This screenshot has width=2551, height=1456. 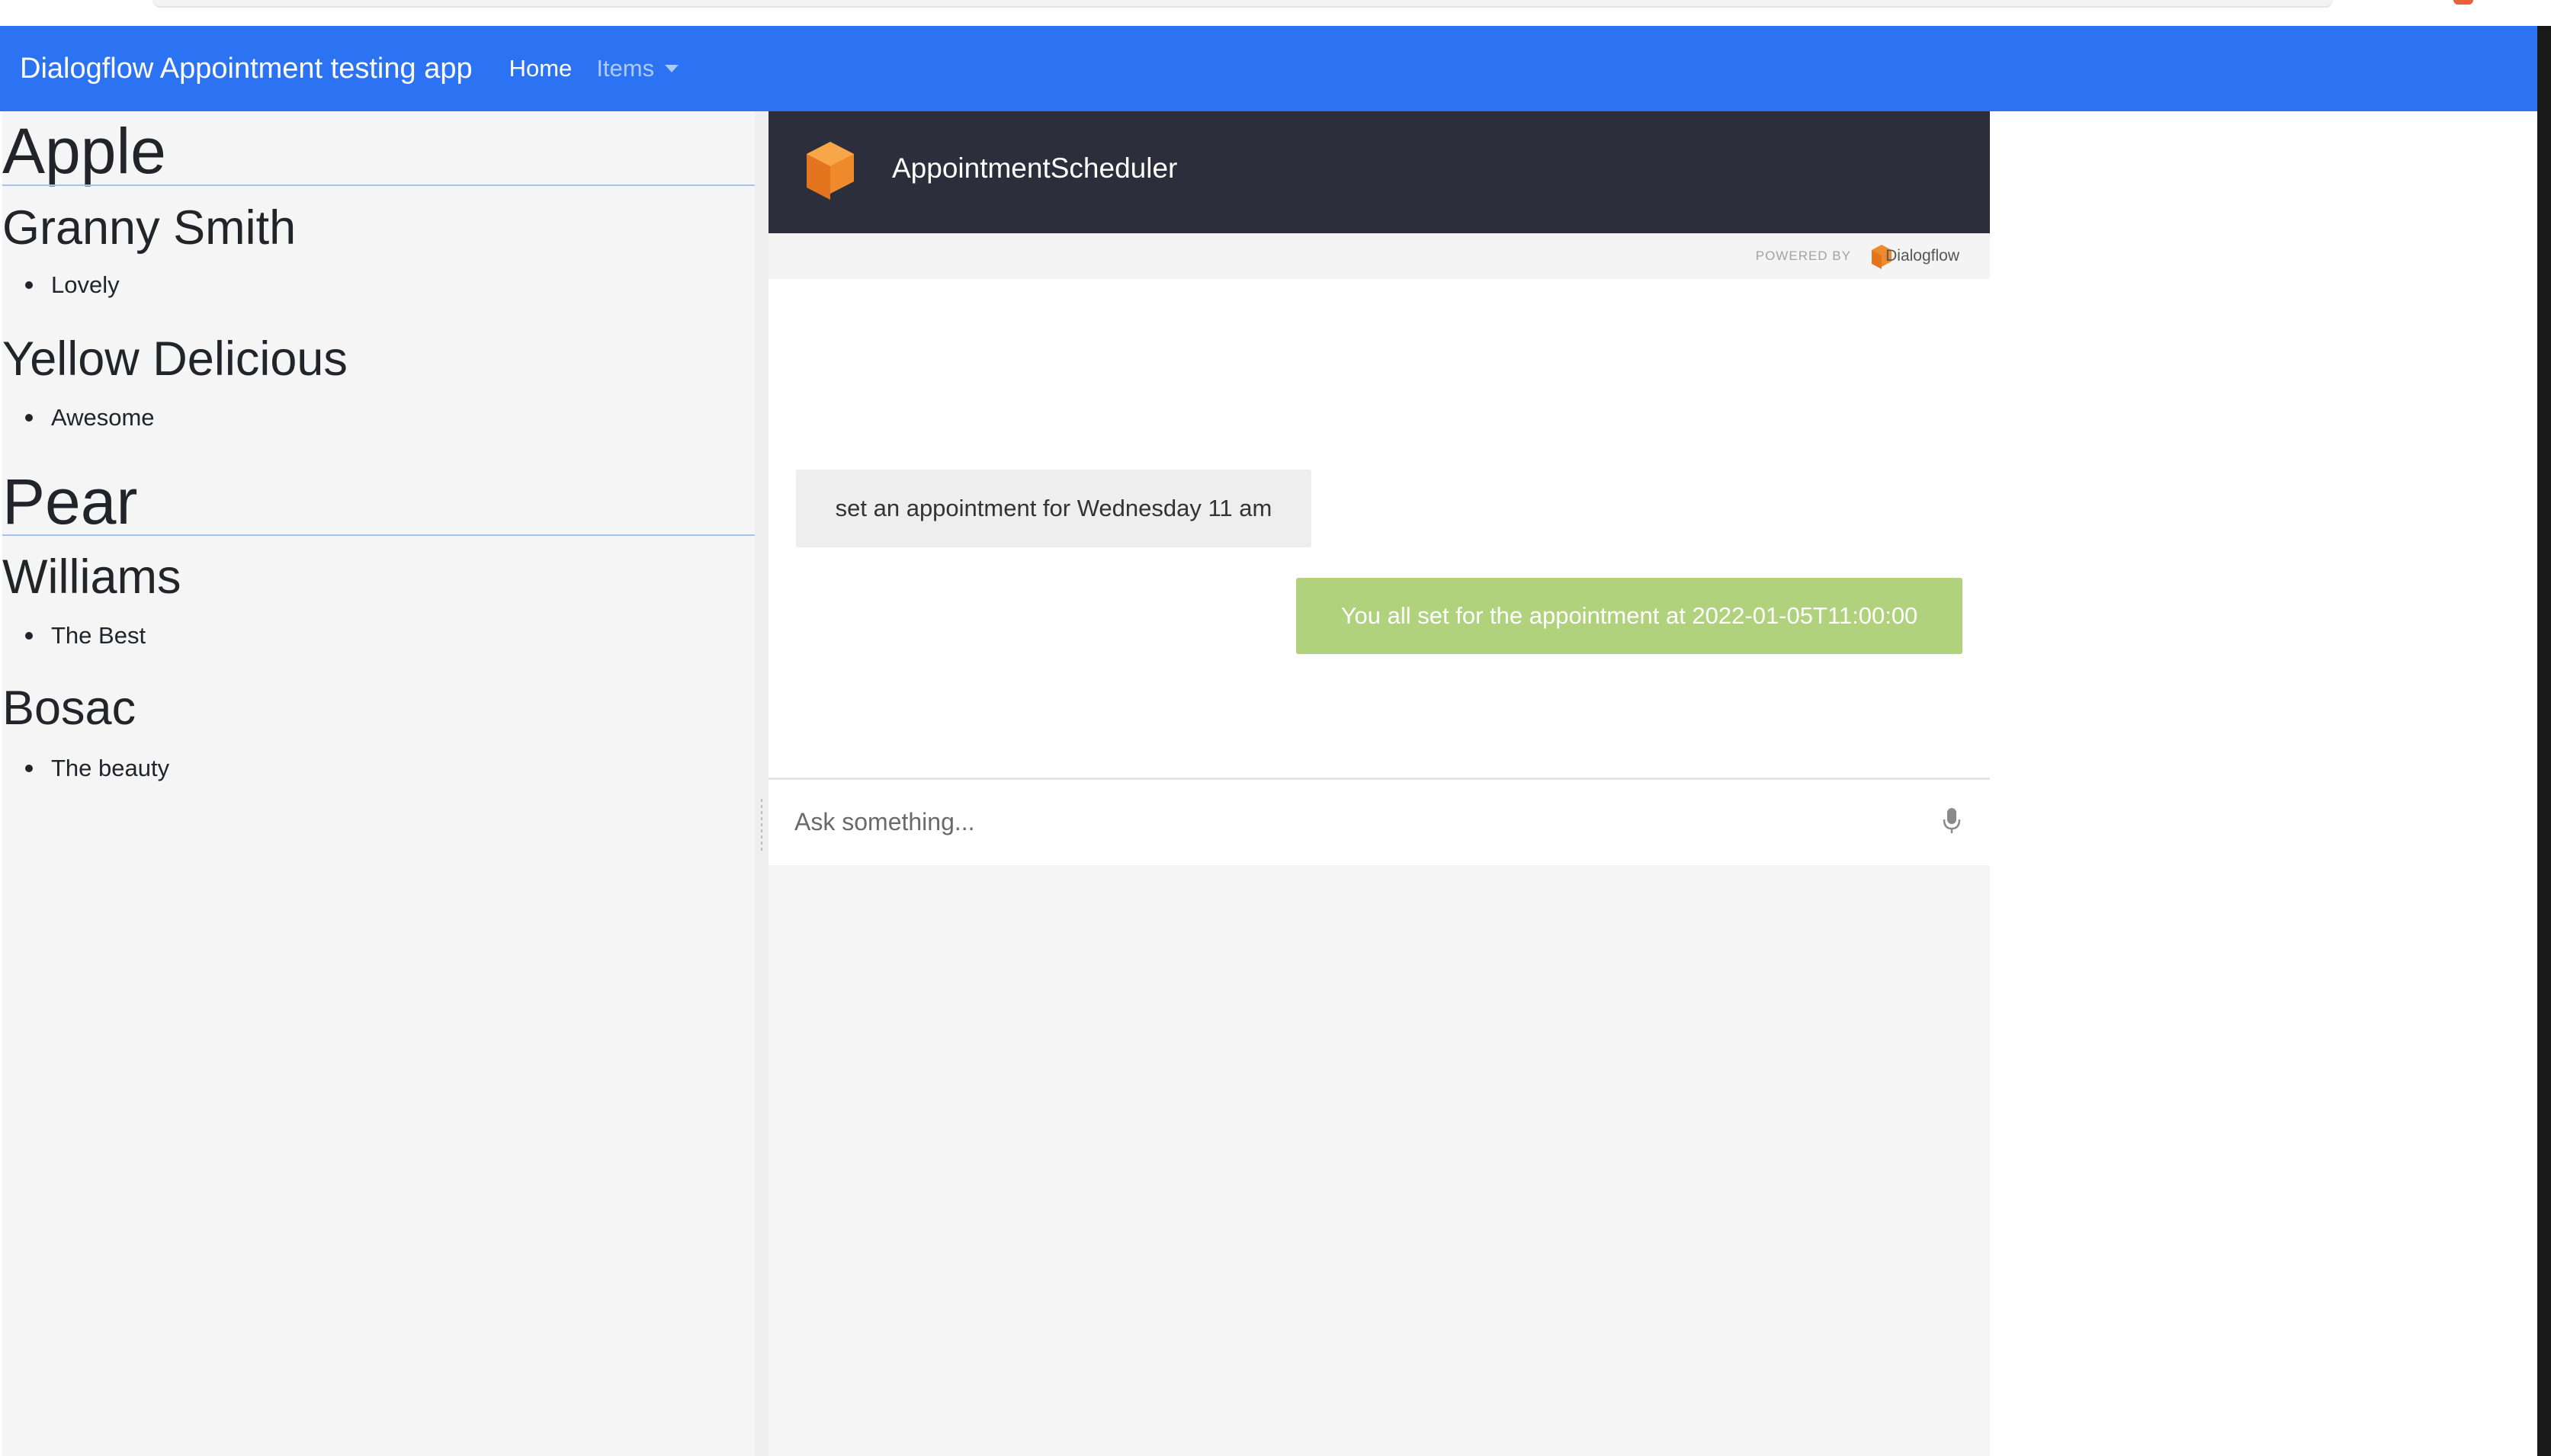 What do you see at coordinates (1035, 168) in the screenshot?
I see `agent-name: AppointmentScheduler` at bounding box center [1035, 168].